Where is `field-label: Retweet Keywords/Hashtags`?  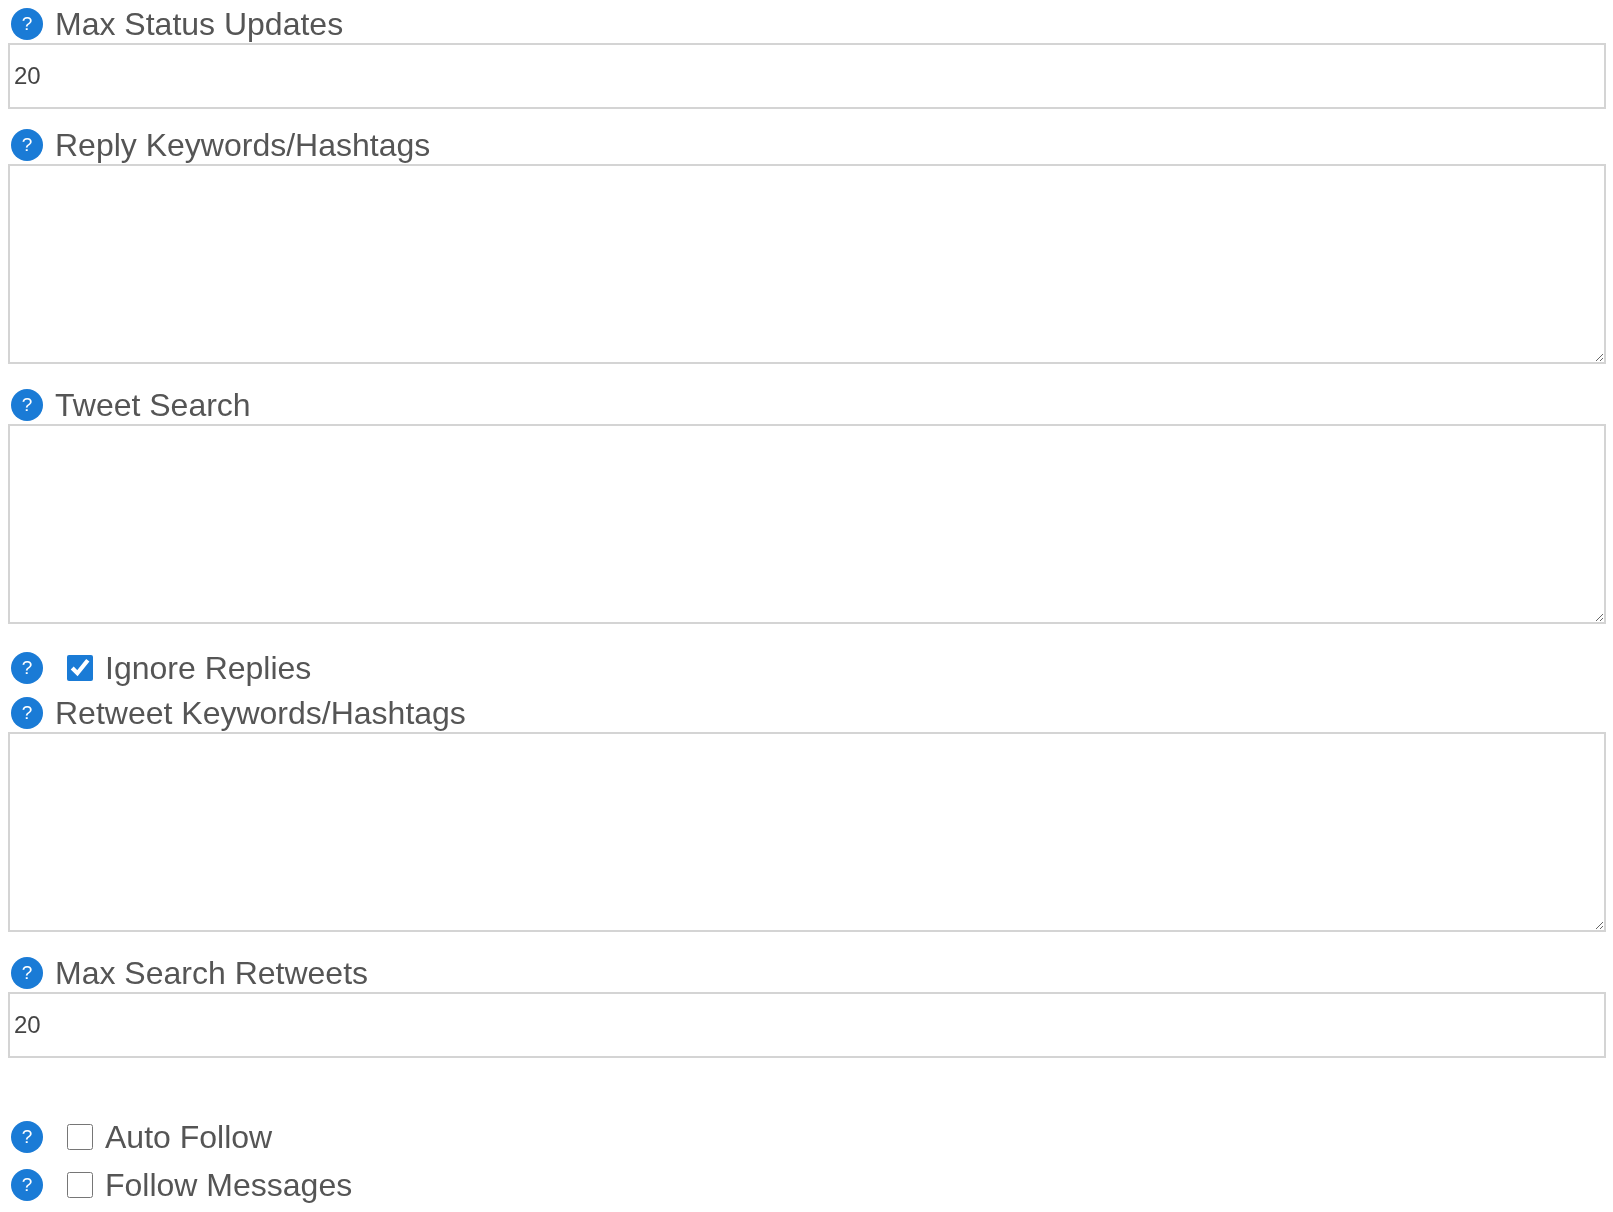
field-label: Retweet Keywords/Hashtags is located at coordinates (260, 713).